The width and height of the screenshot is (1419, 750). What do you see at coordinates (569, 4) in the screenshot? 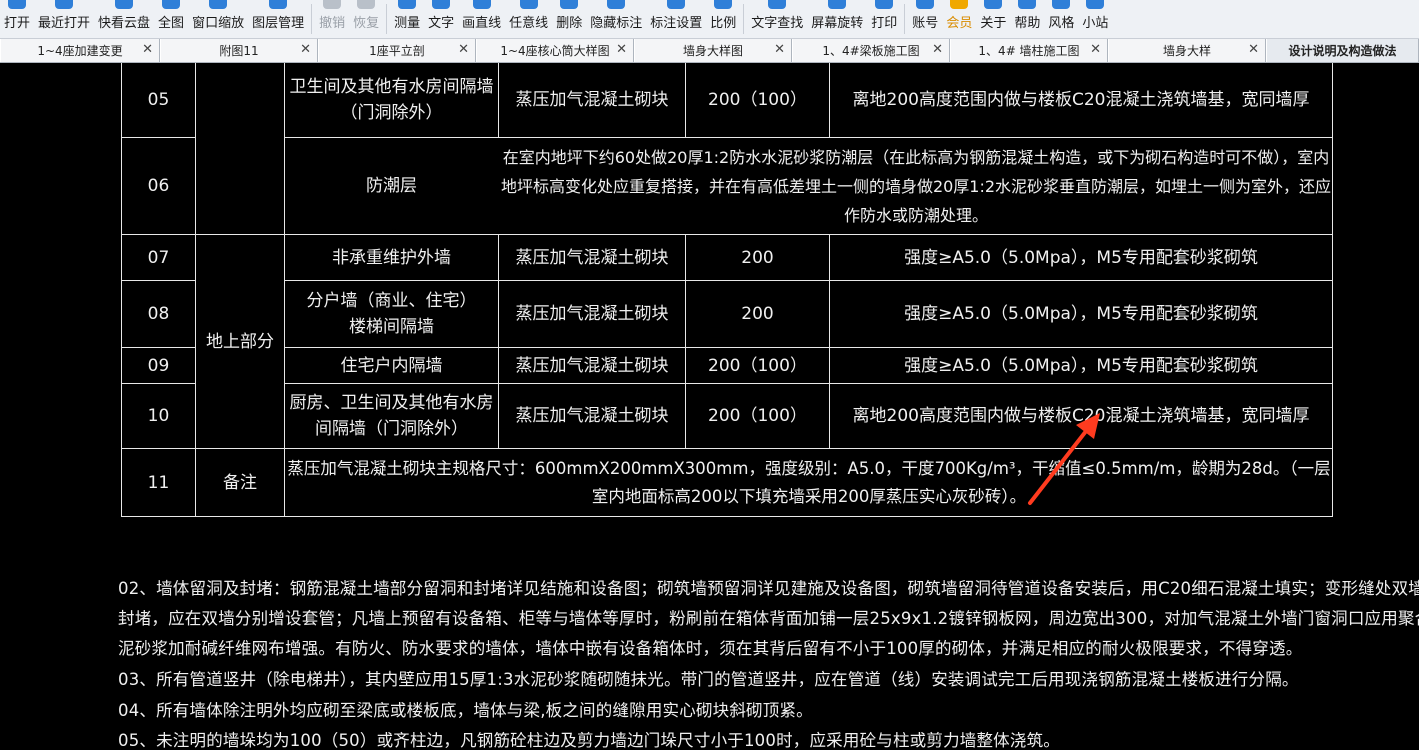
I see `delete-icon` at bounding box center [569, 4].